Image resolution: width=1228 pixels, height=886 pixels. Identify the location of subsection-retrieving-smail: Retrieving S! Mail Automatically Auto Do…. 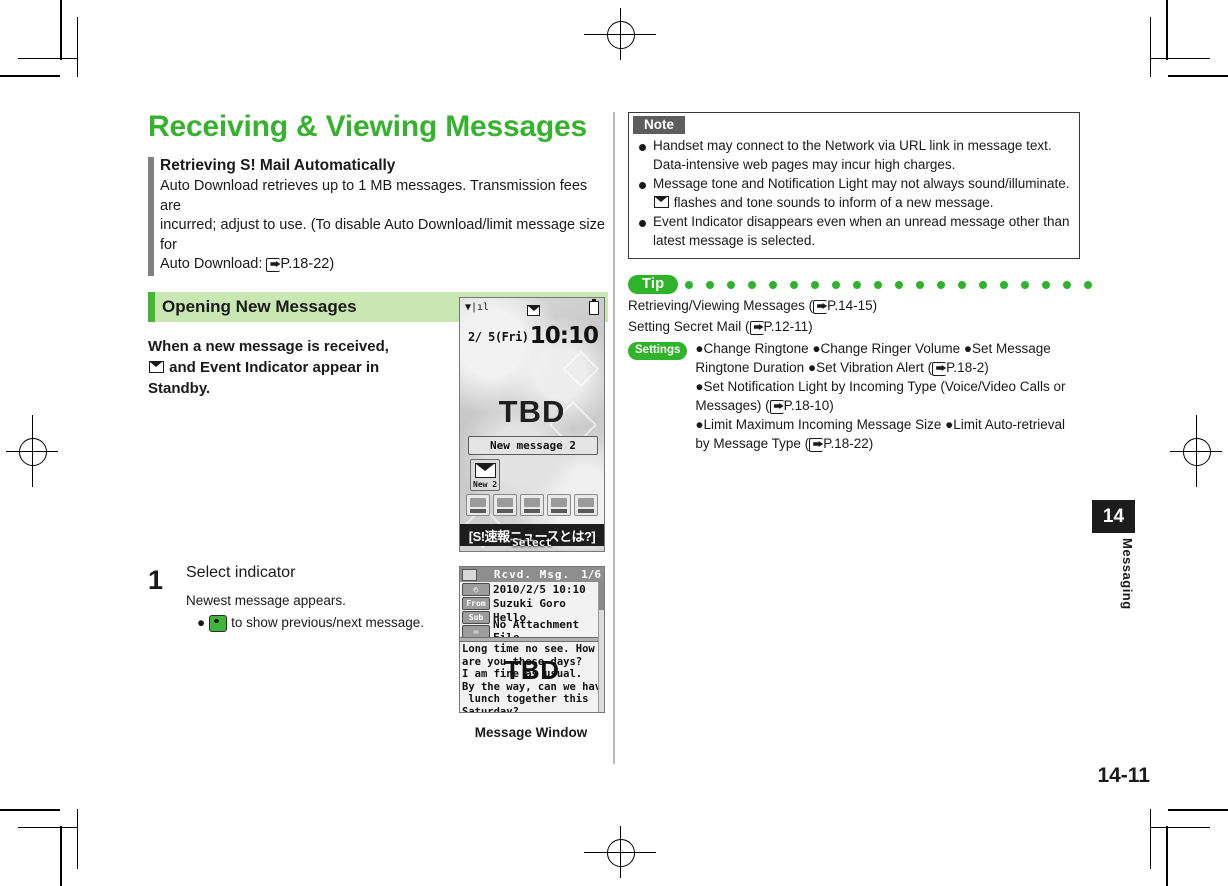
(378, 215).